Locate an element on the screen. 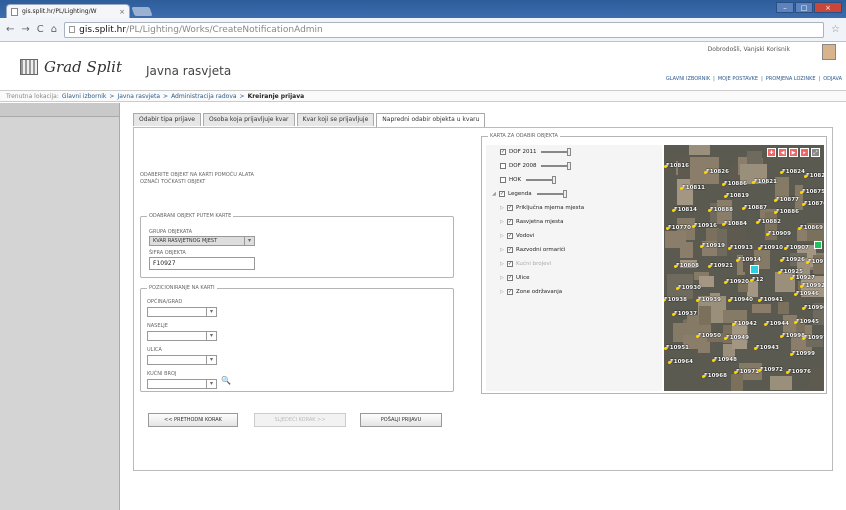 Image resolution: width=846 pixels, height=510 pixels. layer-checkbox is located at coordinates (503, 180).